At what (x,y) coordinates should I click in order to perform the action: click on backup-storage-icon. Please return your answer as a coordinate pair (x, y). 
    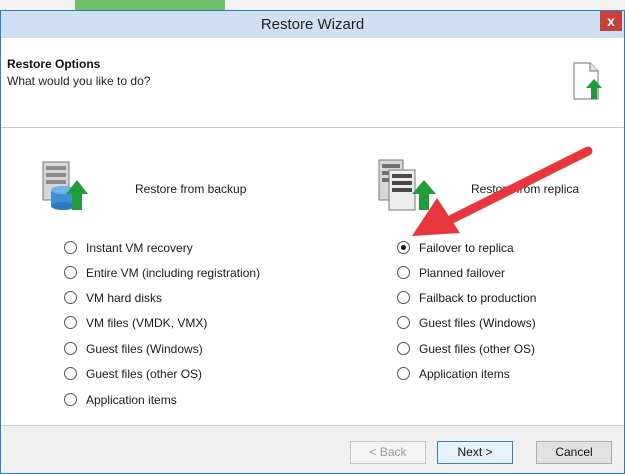
    Looking at the image, I should click on (65, 185).